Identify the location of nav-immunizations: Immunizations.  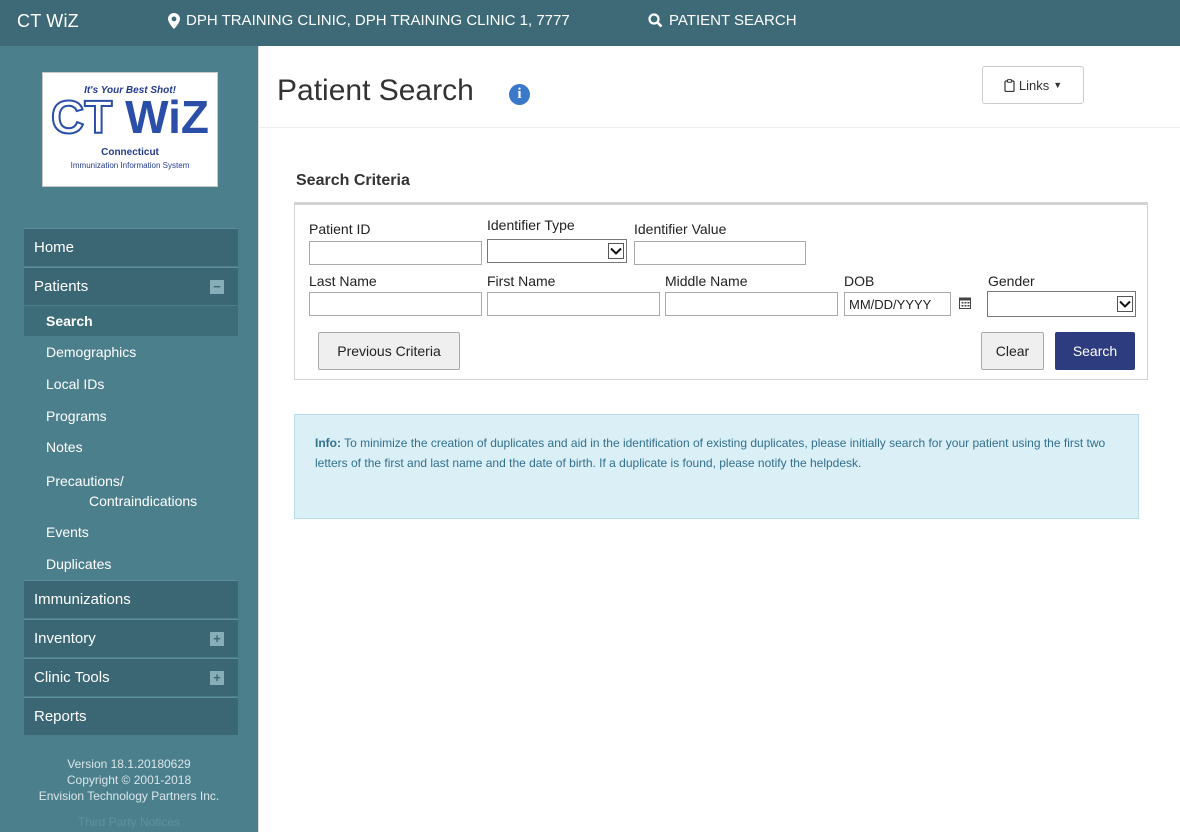
(131, 599).